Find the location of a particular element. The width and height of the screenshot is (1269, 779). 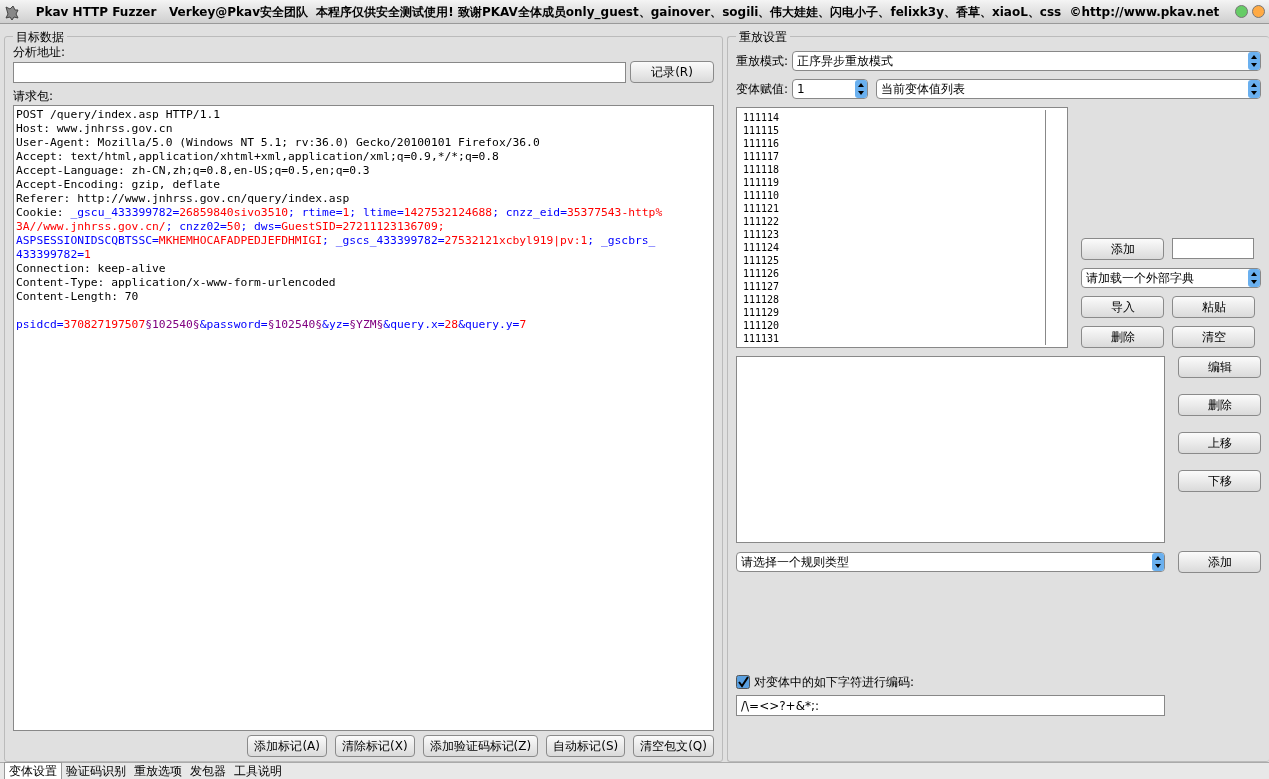

list-item: 111125 is located at coordinates (902, 260).